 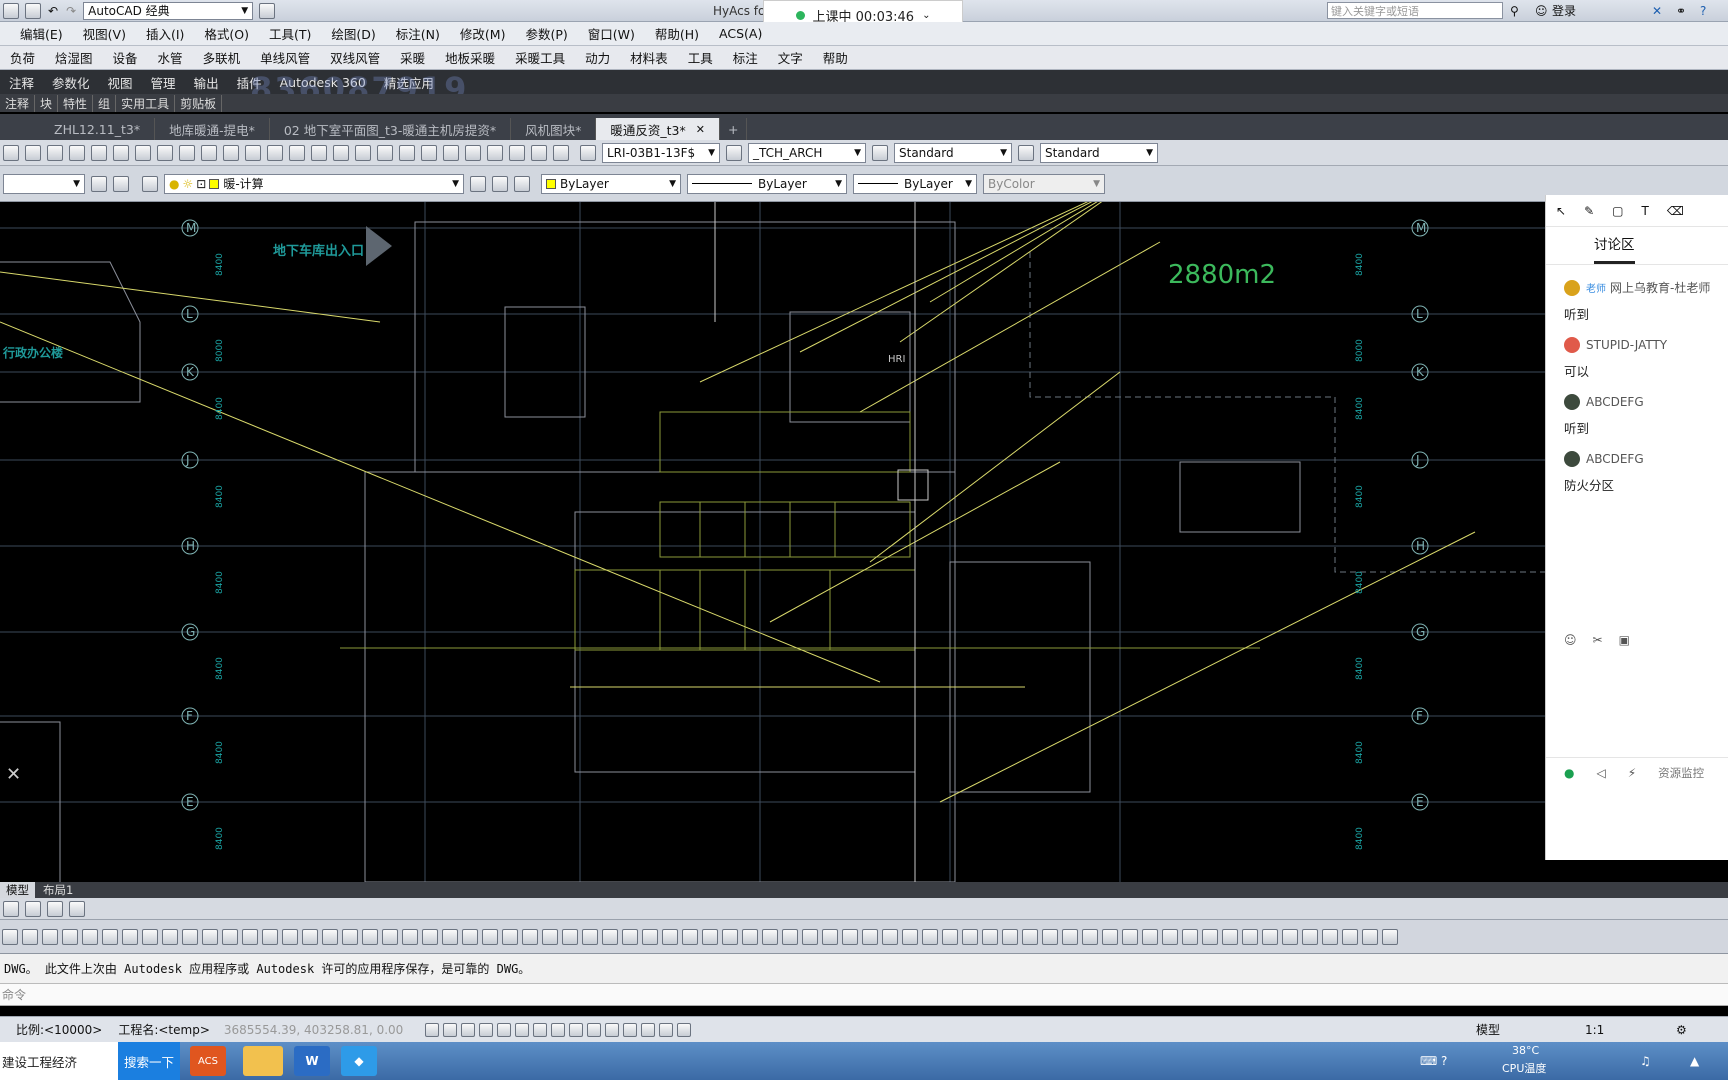 What do you see at coordinates (59, 1061) in the screenshot?
I see `start-app-label: 建设工程经济` at bounding box center [59, 1061].